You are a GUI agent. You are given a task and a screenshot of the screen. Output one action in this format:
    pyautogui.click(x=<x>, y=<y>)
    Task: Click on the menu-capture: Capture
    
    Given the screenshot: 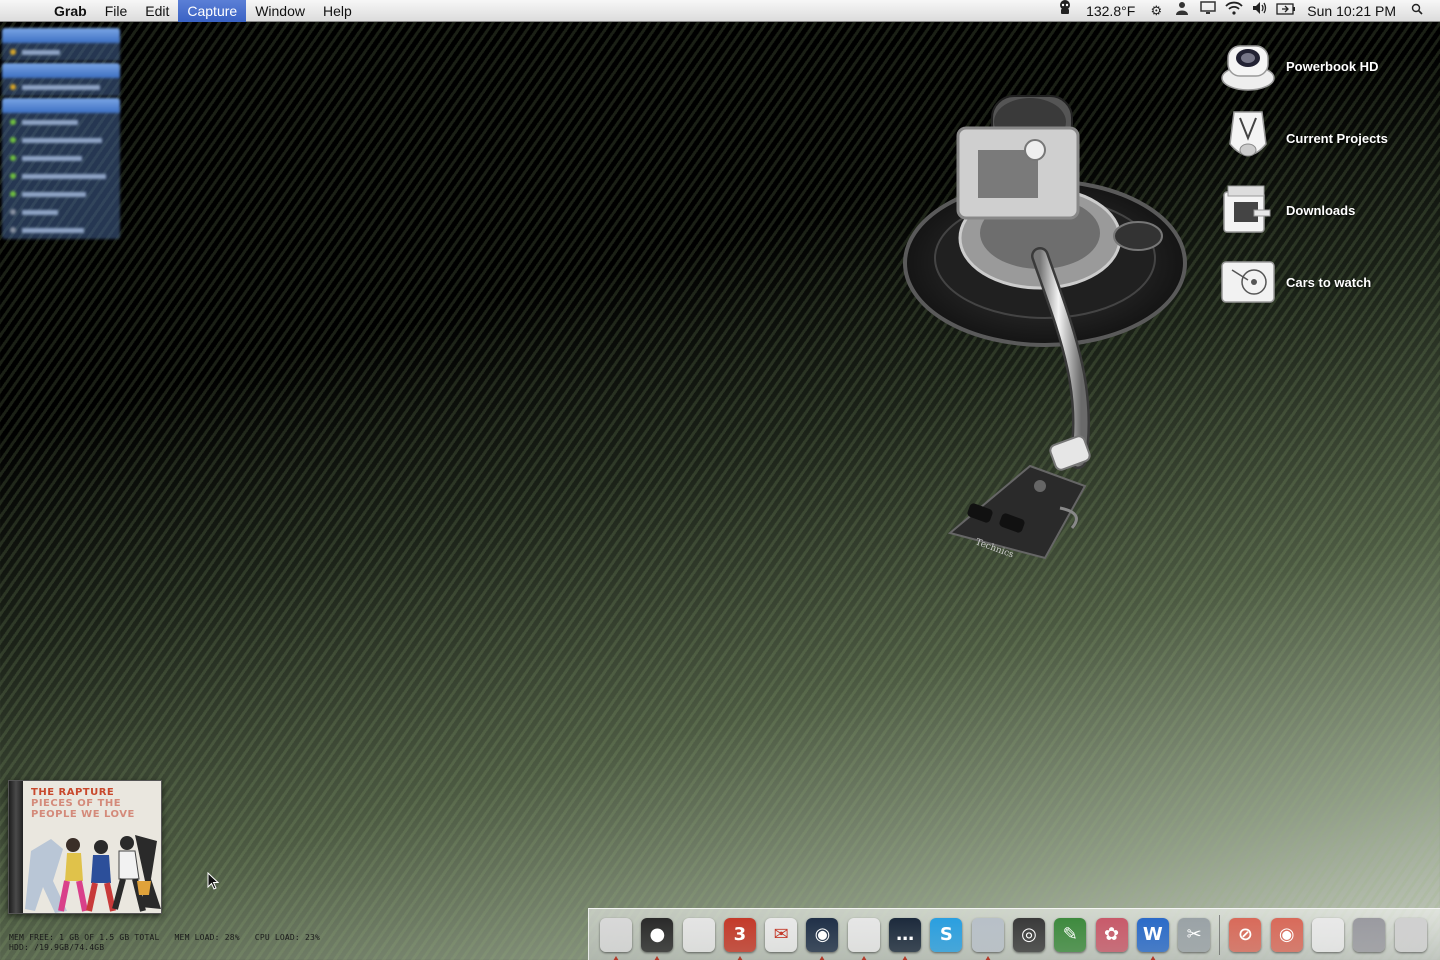 What is the action you would take?
    pyautogui.click(x=212, y=11)
    